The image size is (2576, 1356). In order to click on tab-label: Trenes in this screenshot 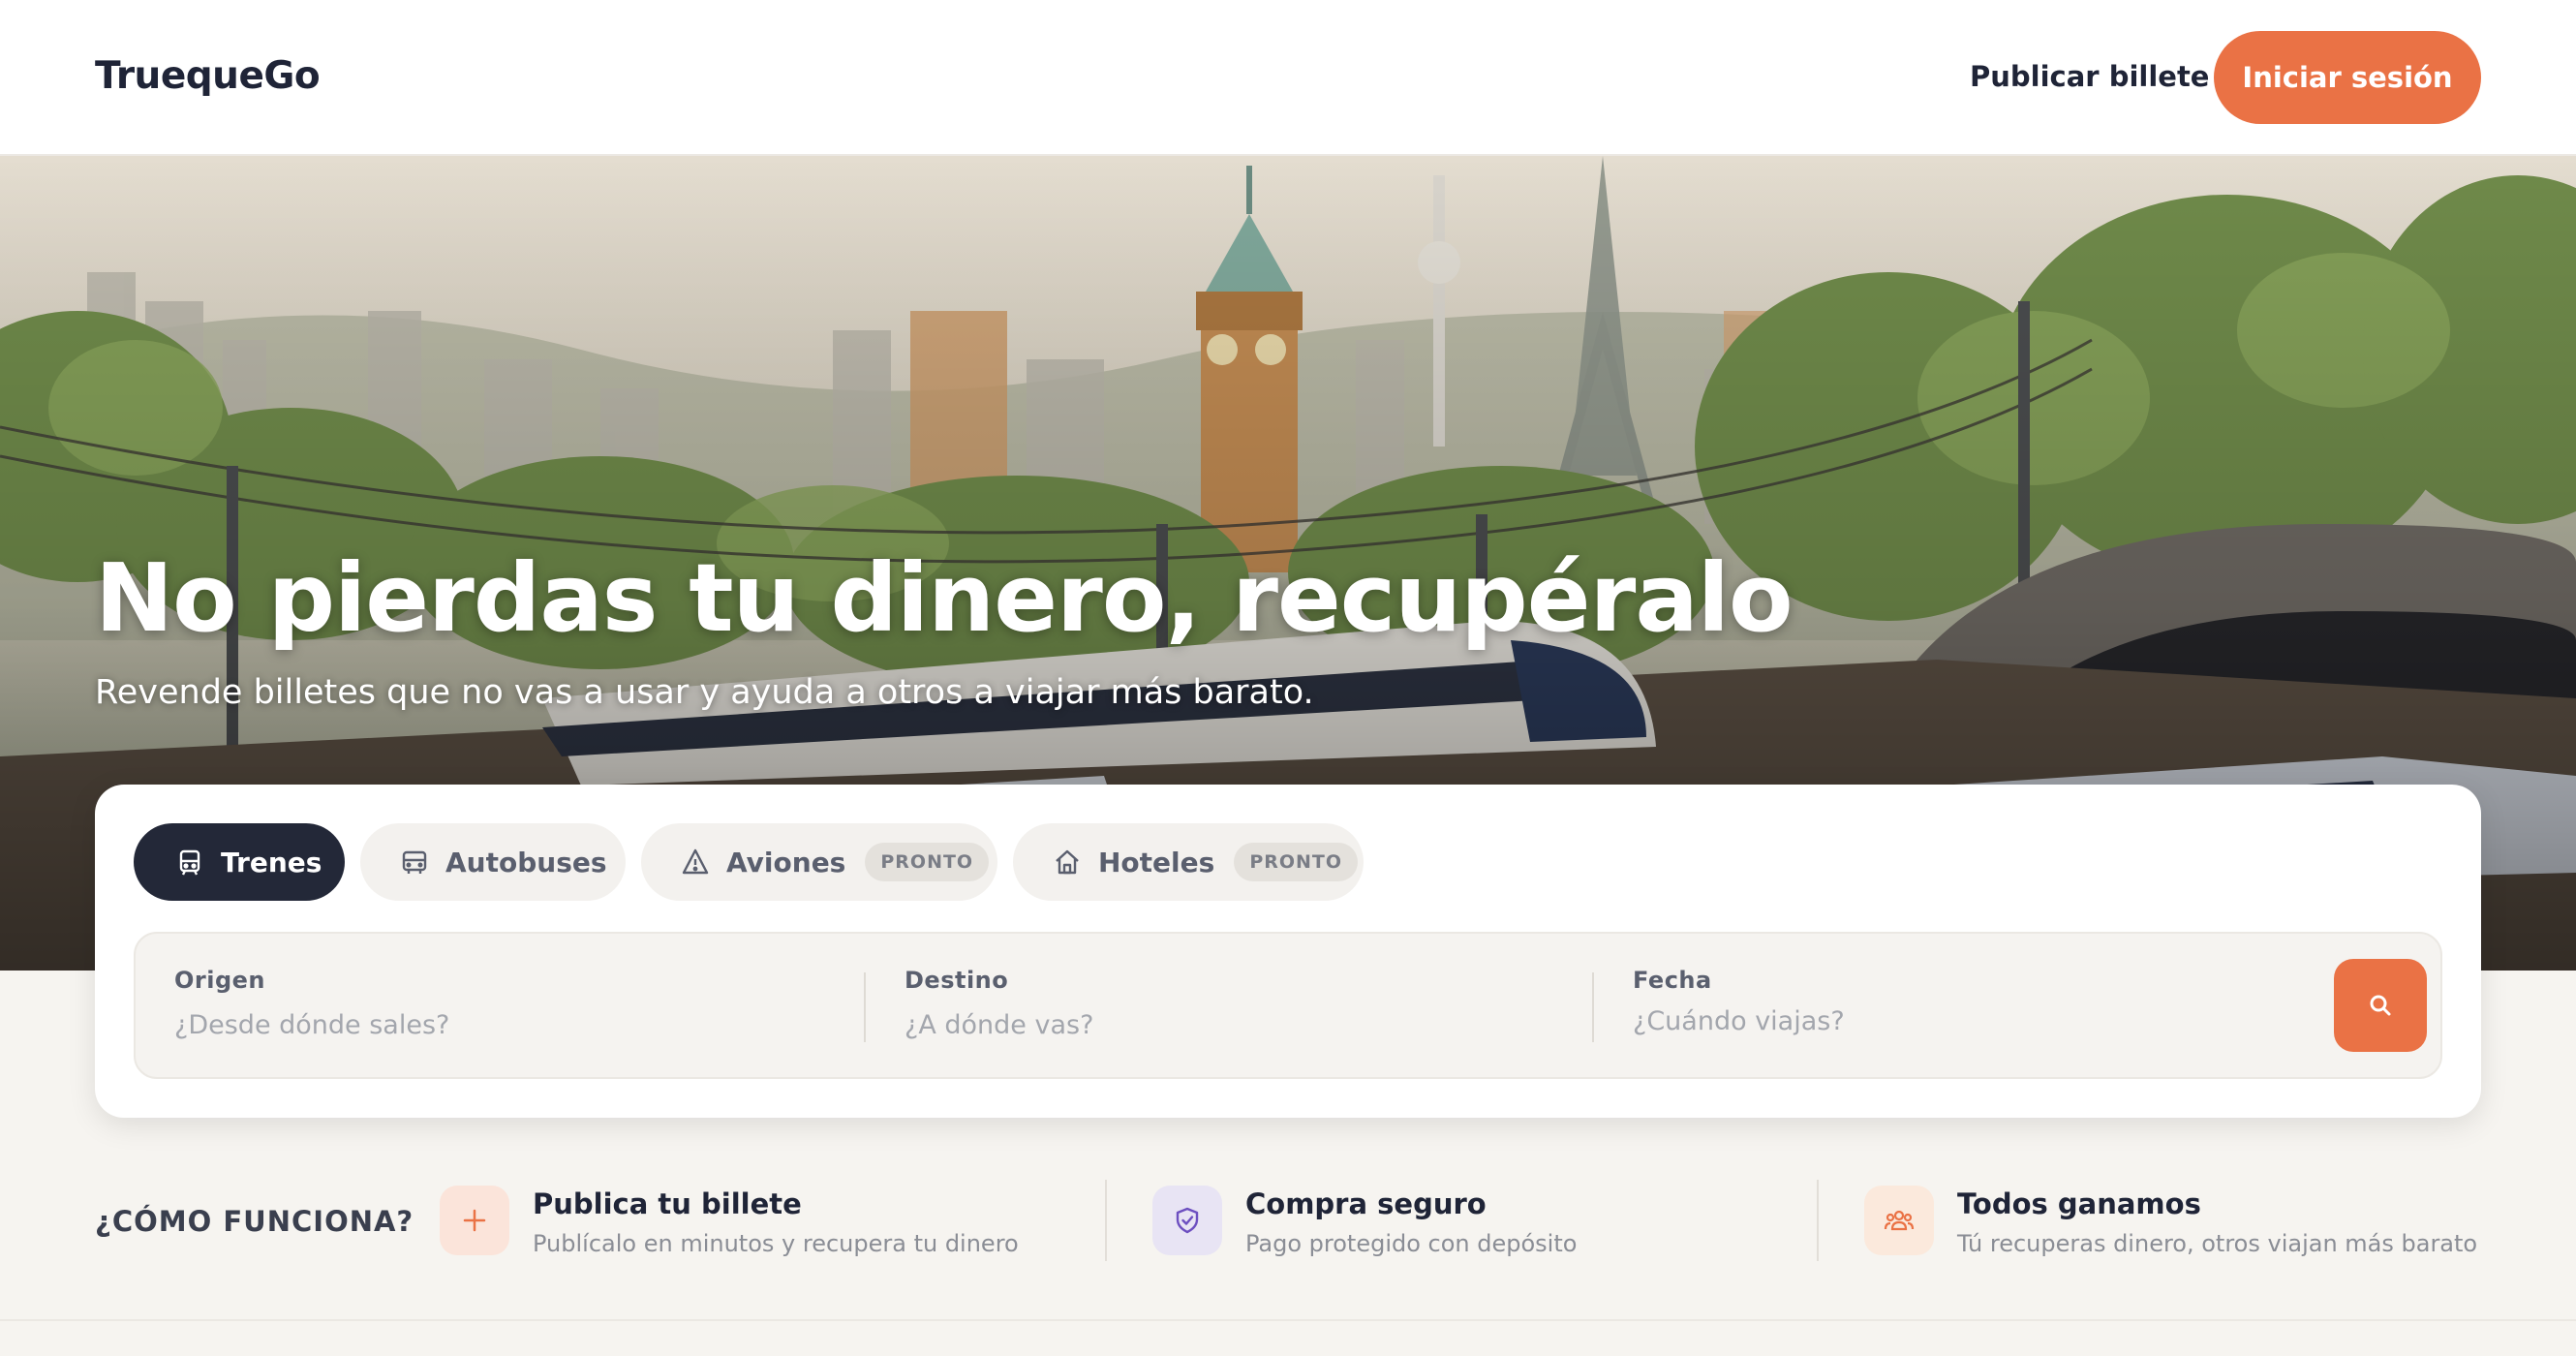, I will do `click(271, 862)`.